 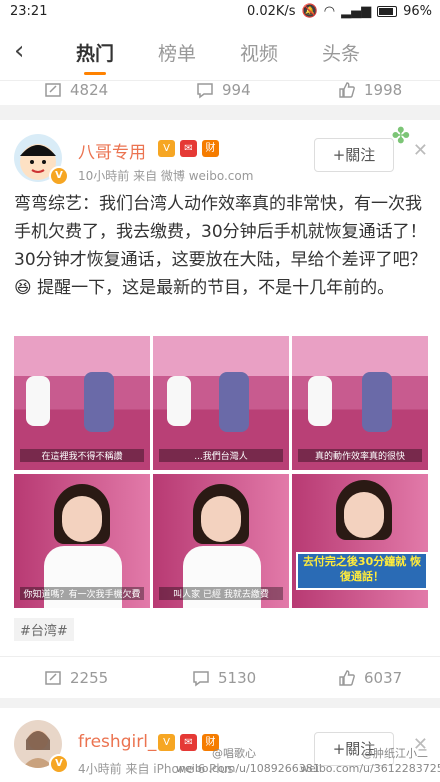 What do you see at coordinates (95, 73) in the screenshot?
I see `active-tab-indicator` at bounding box center [95, 73].